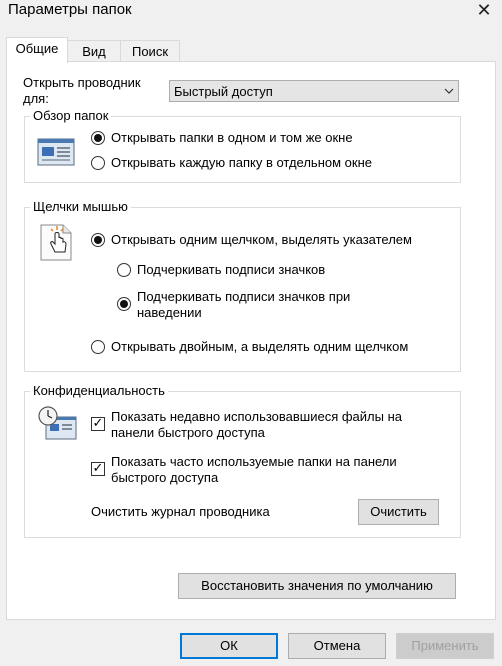 The height and width of the screenshot is (666, 502). Describe the element at coordinates (243, 297) in the screenshot. I see `option-underline-on-hover-label-line1: Подчеркивать подписи значков при` at that location.